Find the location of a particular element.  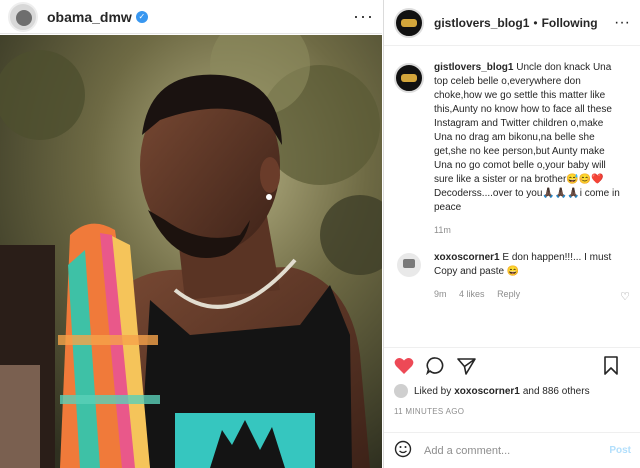

profile-username: obama_dmw is located at coordinates (89, 17).